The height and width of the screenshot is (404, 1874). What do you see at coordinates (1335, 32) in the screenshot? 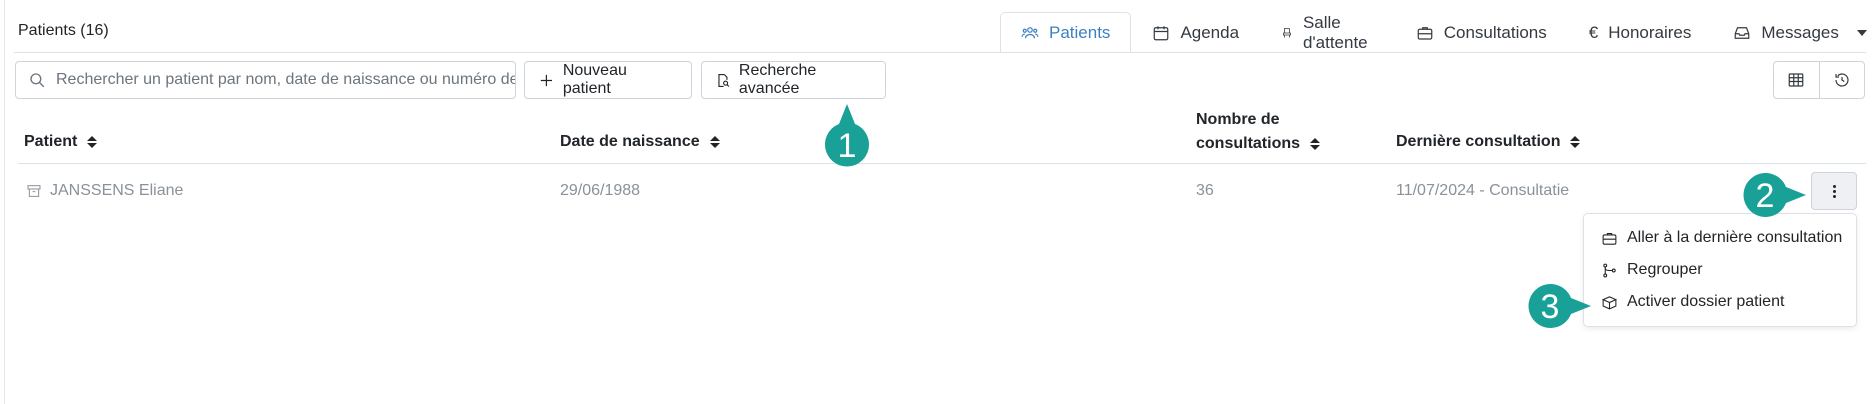
I see `tab-label: Salle d'attente` at bounding box center [1335, 32].